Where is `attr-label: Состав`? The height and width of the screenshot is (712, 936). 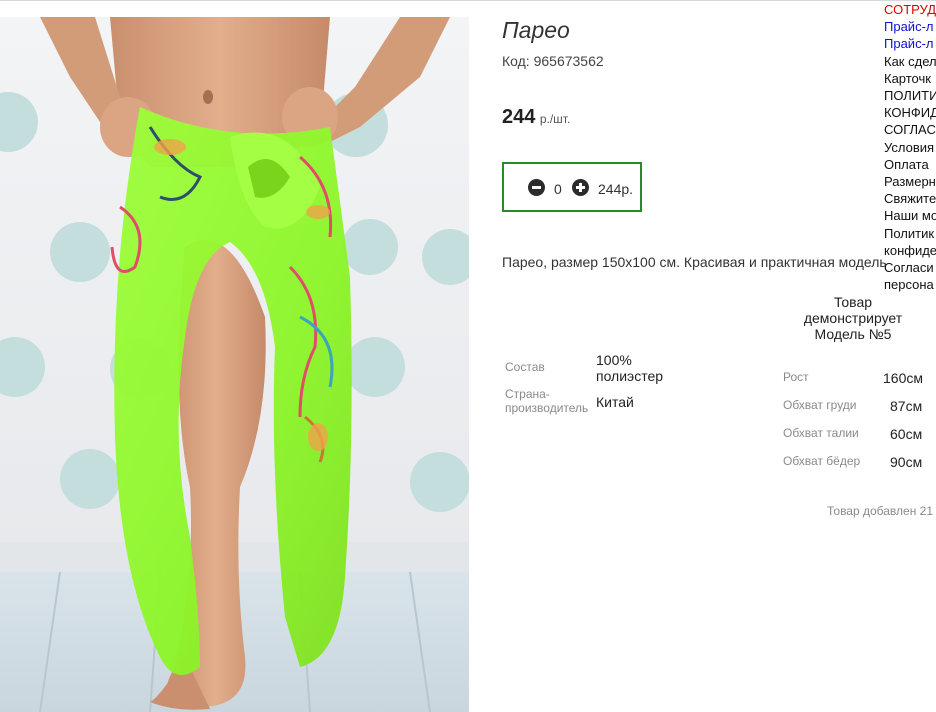 attr-label: Состав is located at coordinates (525, 367).